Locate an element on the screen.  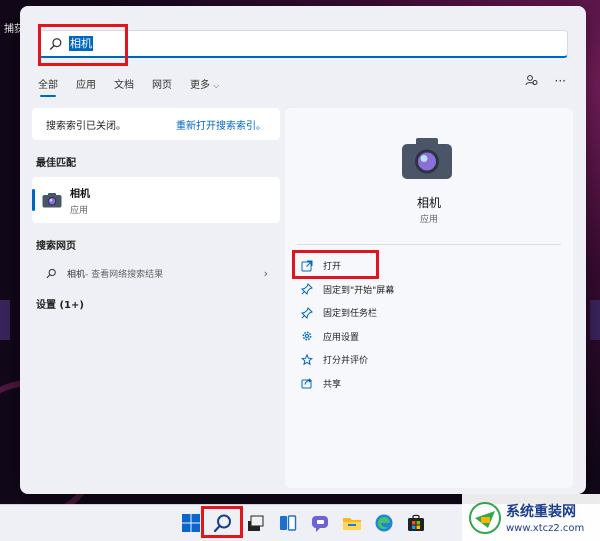
selection-indicator is located at coordinates (33, 200).